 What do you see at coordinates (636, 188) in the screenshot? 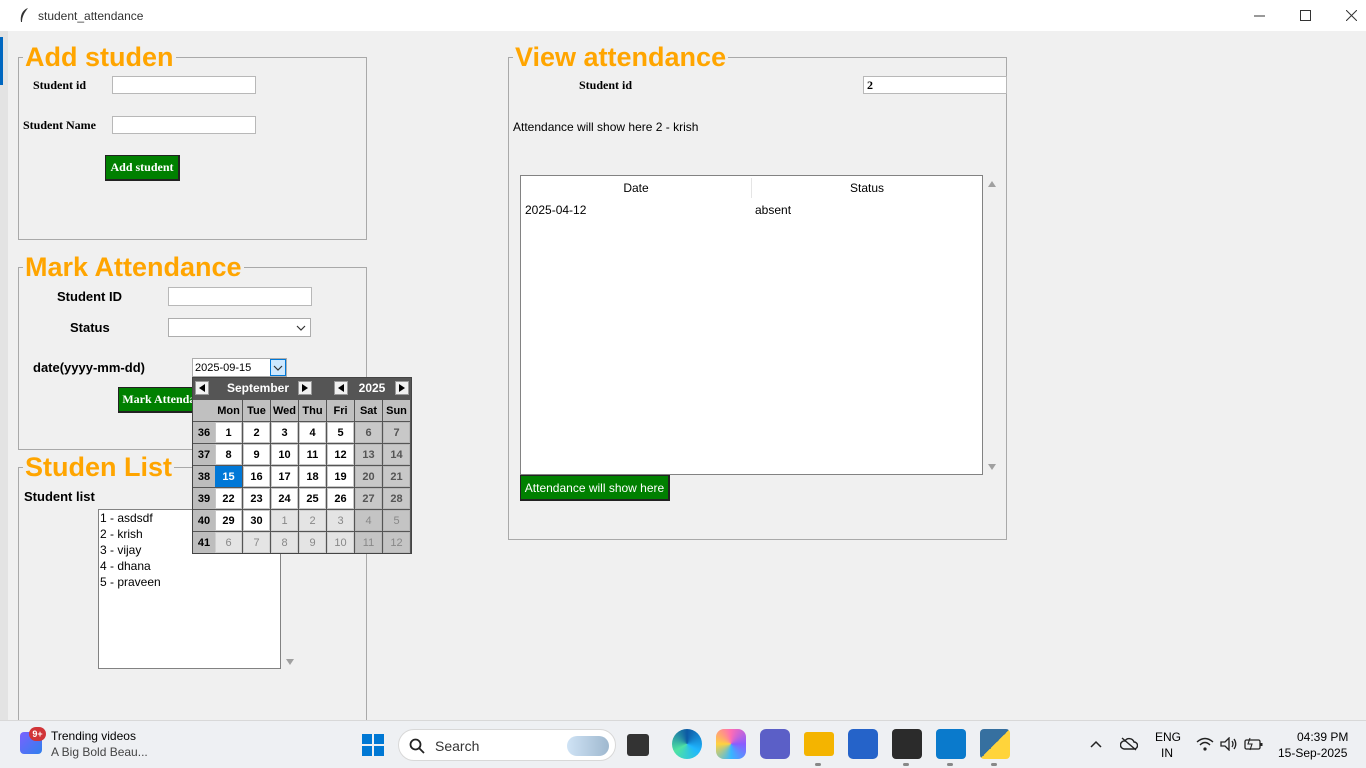
I see `column-header-date: Date` at bounding box center [636, 188].